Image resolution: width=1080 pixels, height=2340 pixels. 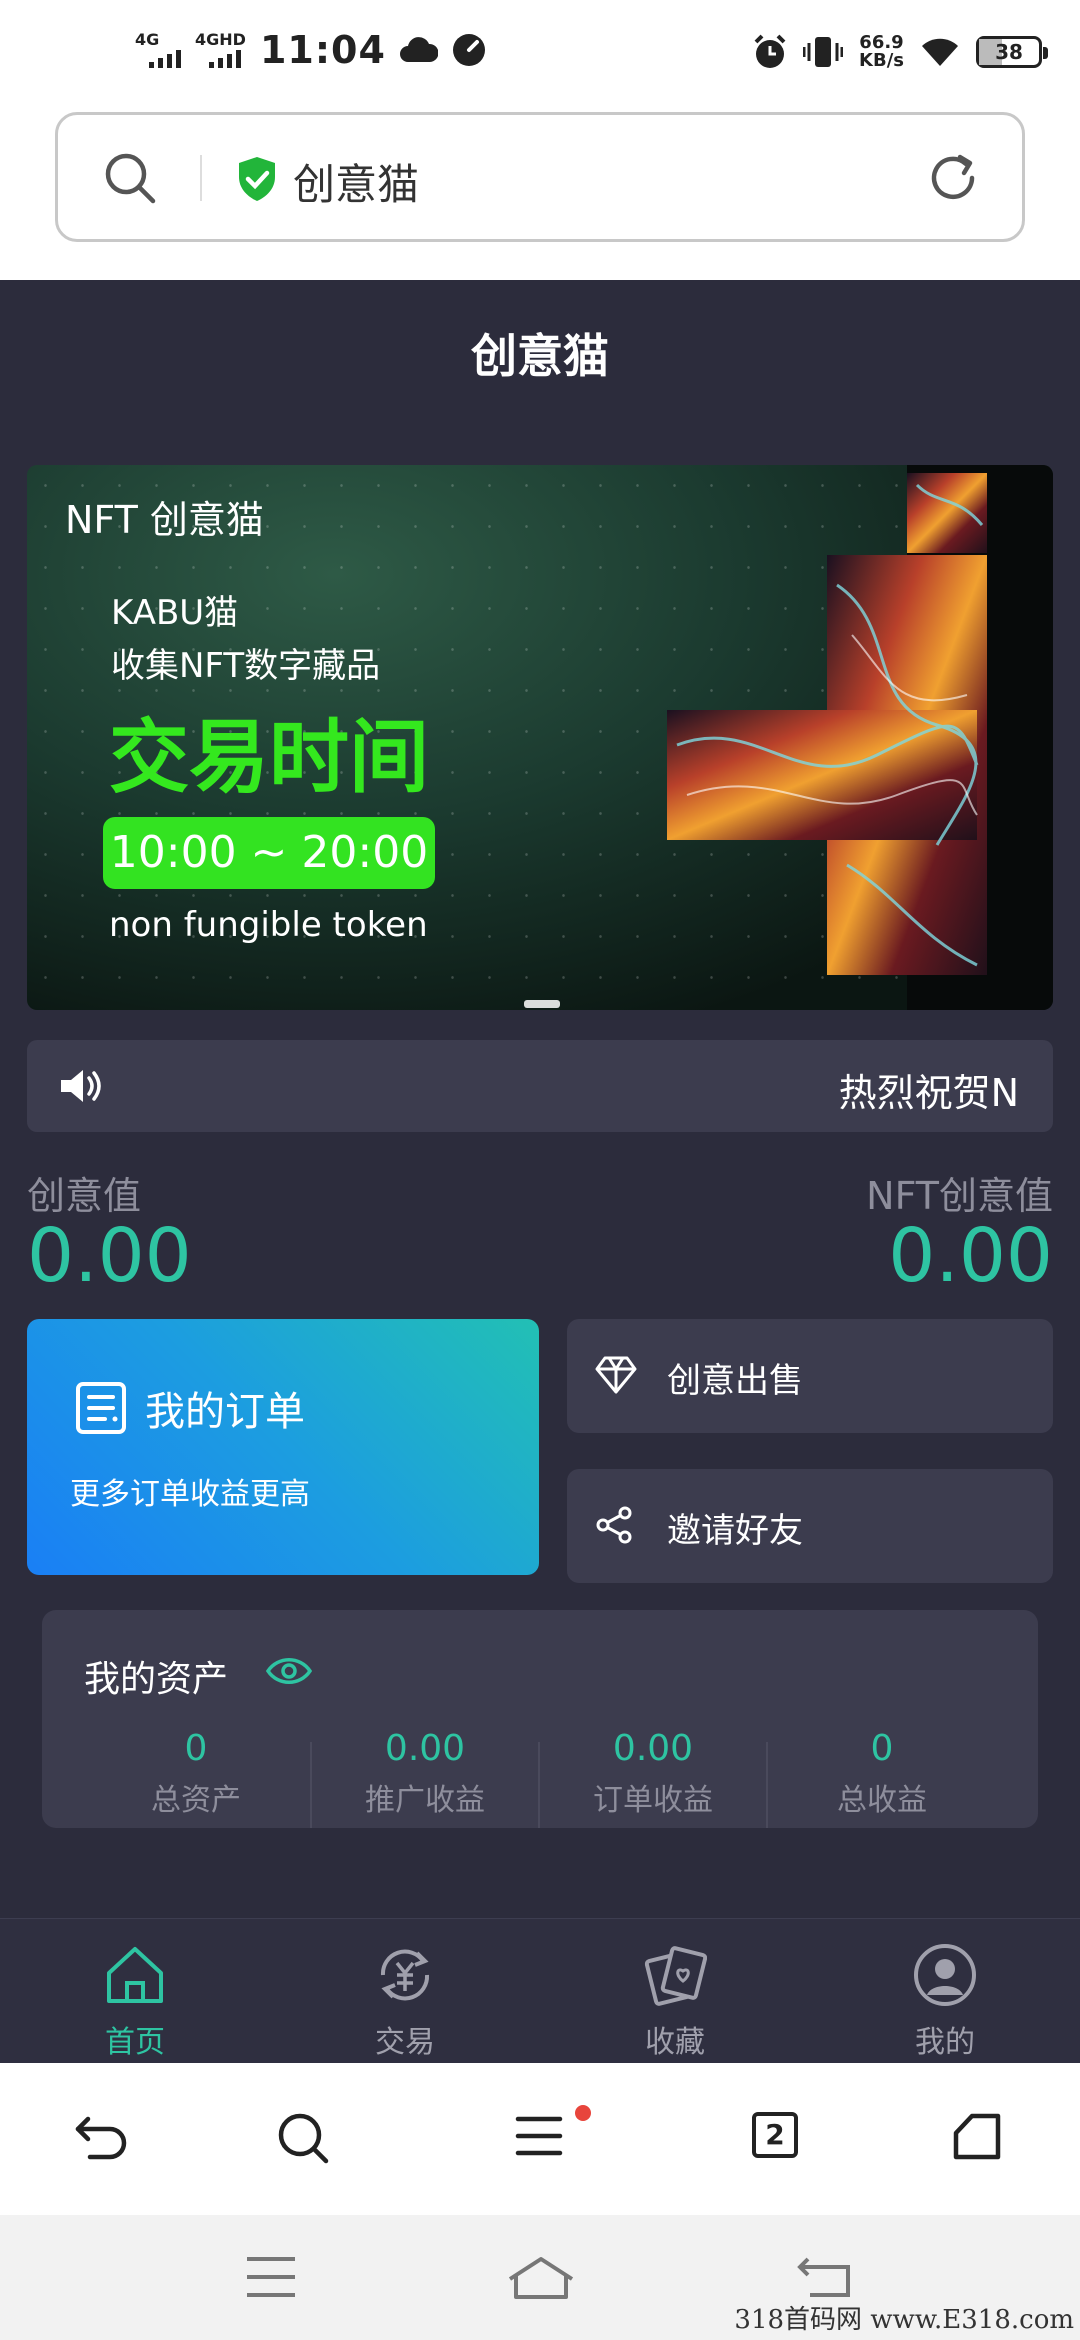 What do you see at coordinates (101, 1408) in the screenshot?
I see `order-list-icon` at bounding box center [101, 1408].